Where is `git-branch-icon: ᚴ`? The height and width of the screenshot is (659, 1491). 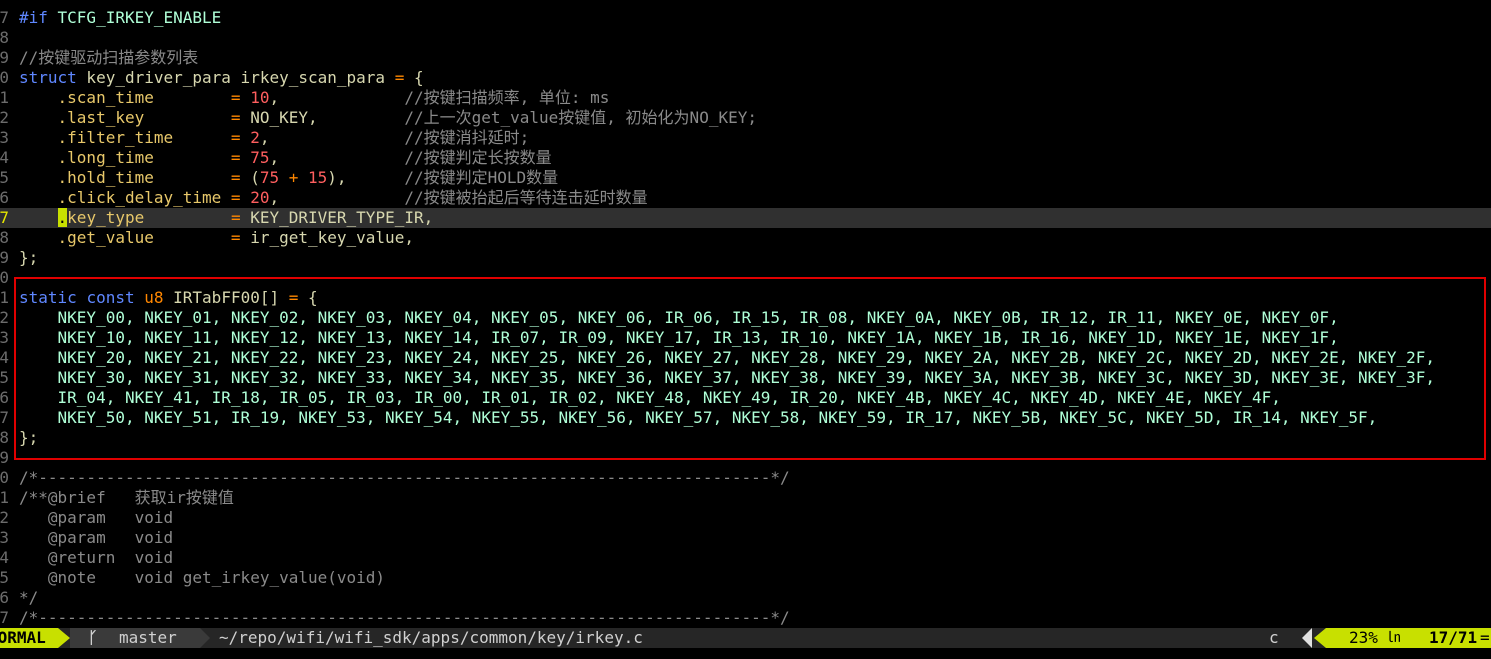 git-branch-icon: ᚴ is located at coordinates (93, 637).